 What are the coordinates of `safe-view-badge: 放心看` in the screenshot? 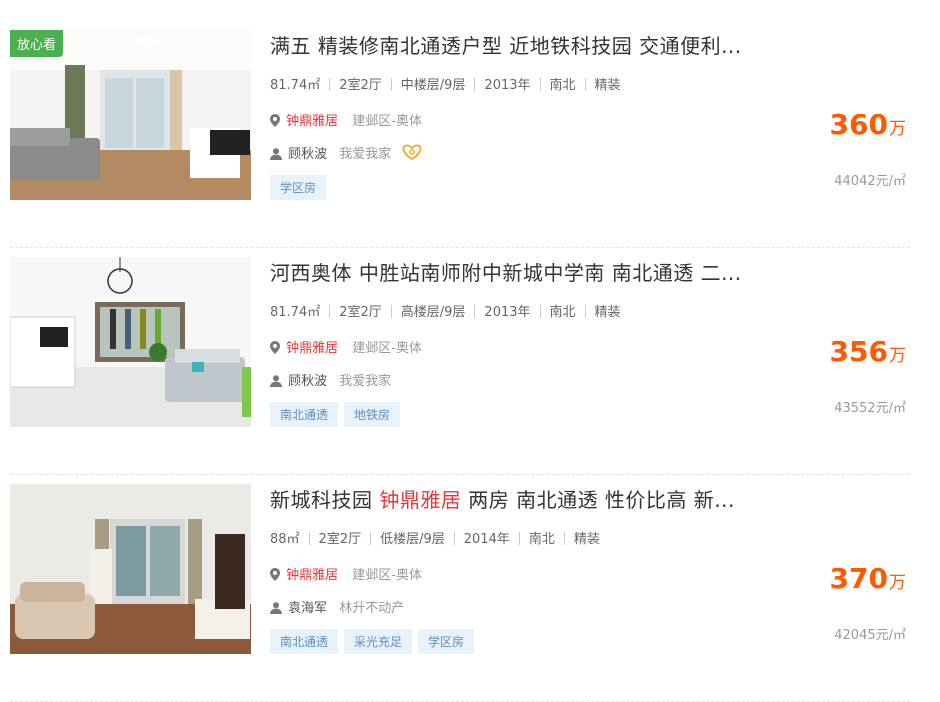 It's located at (37, 43).